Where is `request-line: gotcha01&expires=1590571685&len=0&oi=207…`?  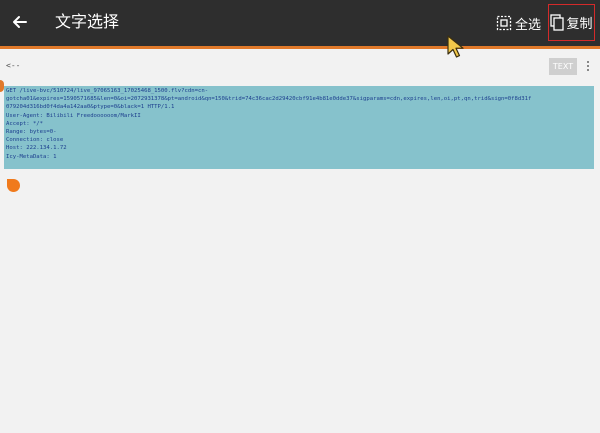
request-line: gotcha01&expires=1590571685&len=0&oi=207… is located at coordinates (269, 99).